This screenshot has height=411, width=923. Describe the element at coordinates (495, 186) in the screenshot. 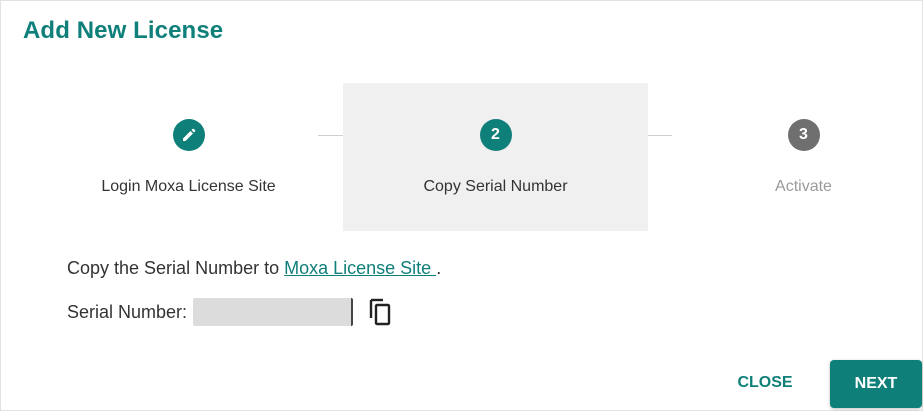

I see `step-label-copy-serial: Copy Serial Number` at that location.